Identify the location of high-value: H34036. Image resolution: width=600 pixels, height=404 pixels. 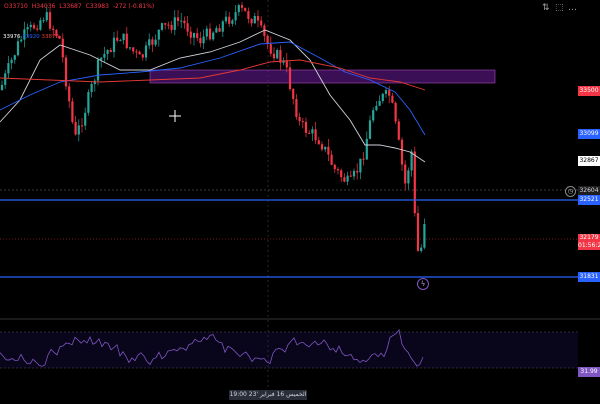
(43, 6).